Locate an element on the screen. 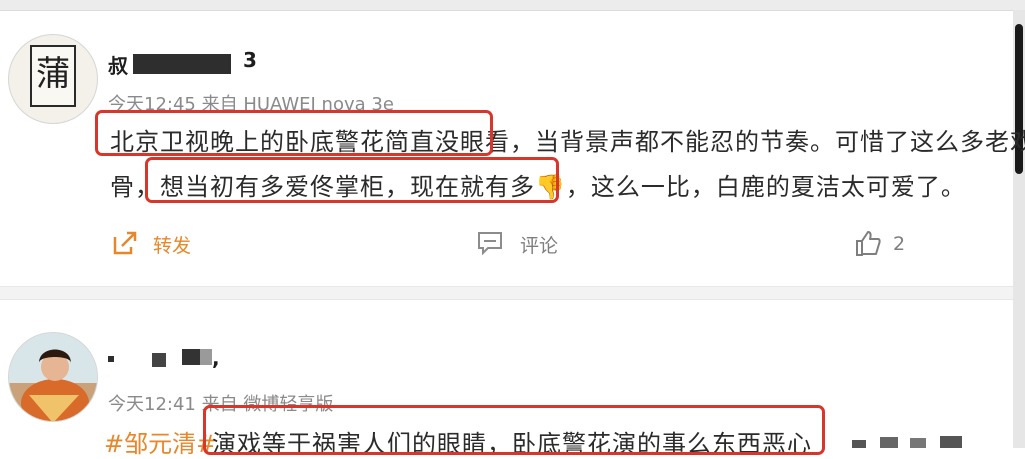 This screenshot has height=459, width=1025. thumbs-up-icon is located at coordinates (868, 243).